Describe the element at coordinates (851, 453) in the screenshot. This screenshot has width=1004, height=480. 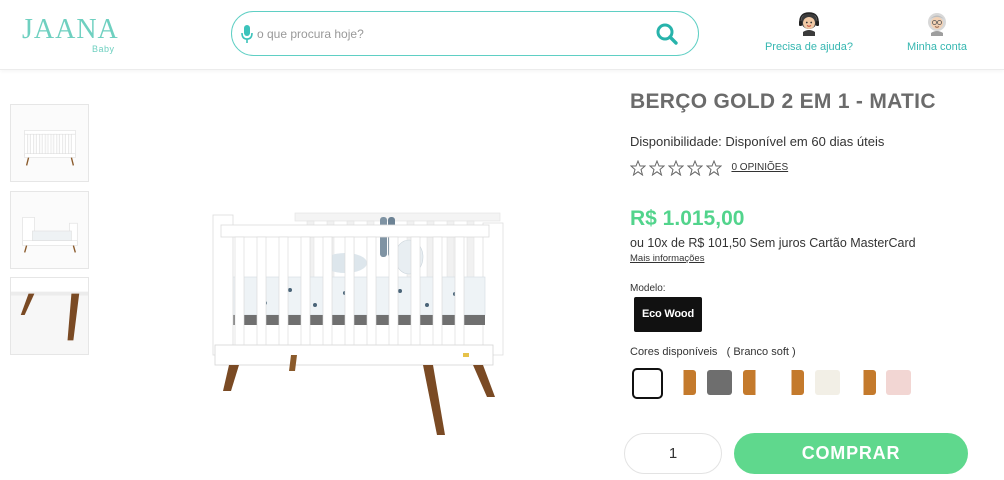
I see `buy-button: COMPRAR` at that location.